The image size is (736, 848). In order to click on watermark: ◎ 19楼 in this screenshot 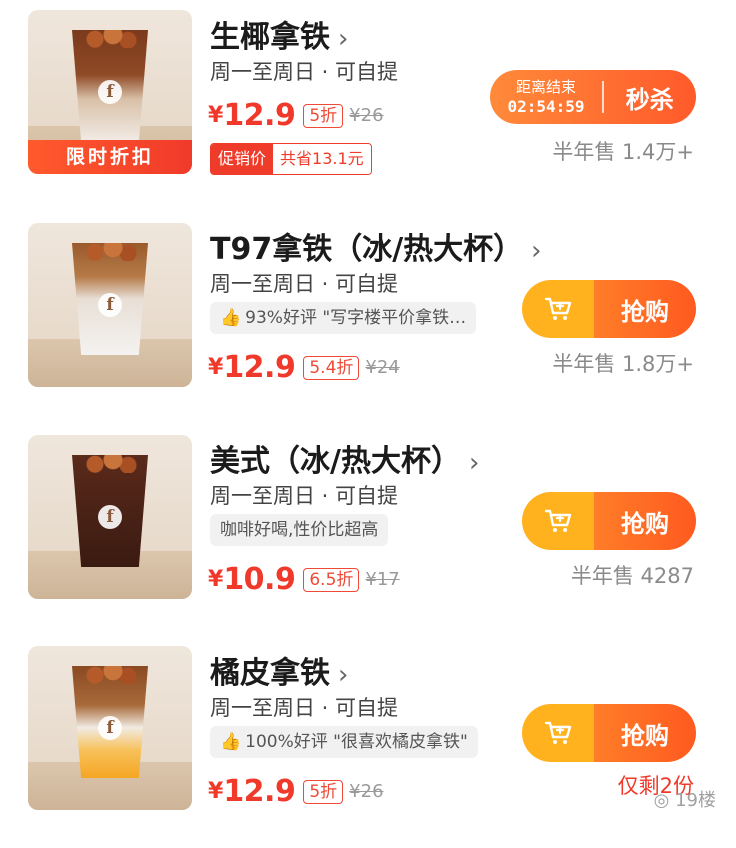, I will do `click(684, 800)`.